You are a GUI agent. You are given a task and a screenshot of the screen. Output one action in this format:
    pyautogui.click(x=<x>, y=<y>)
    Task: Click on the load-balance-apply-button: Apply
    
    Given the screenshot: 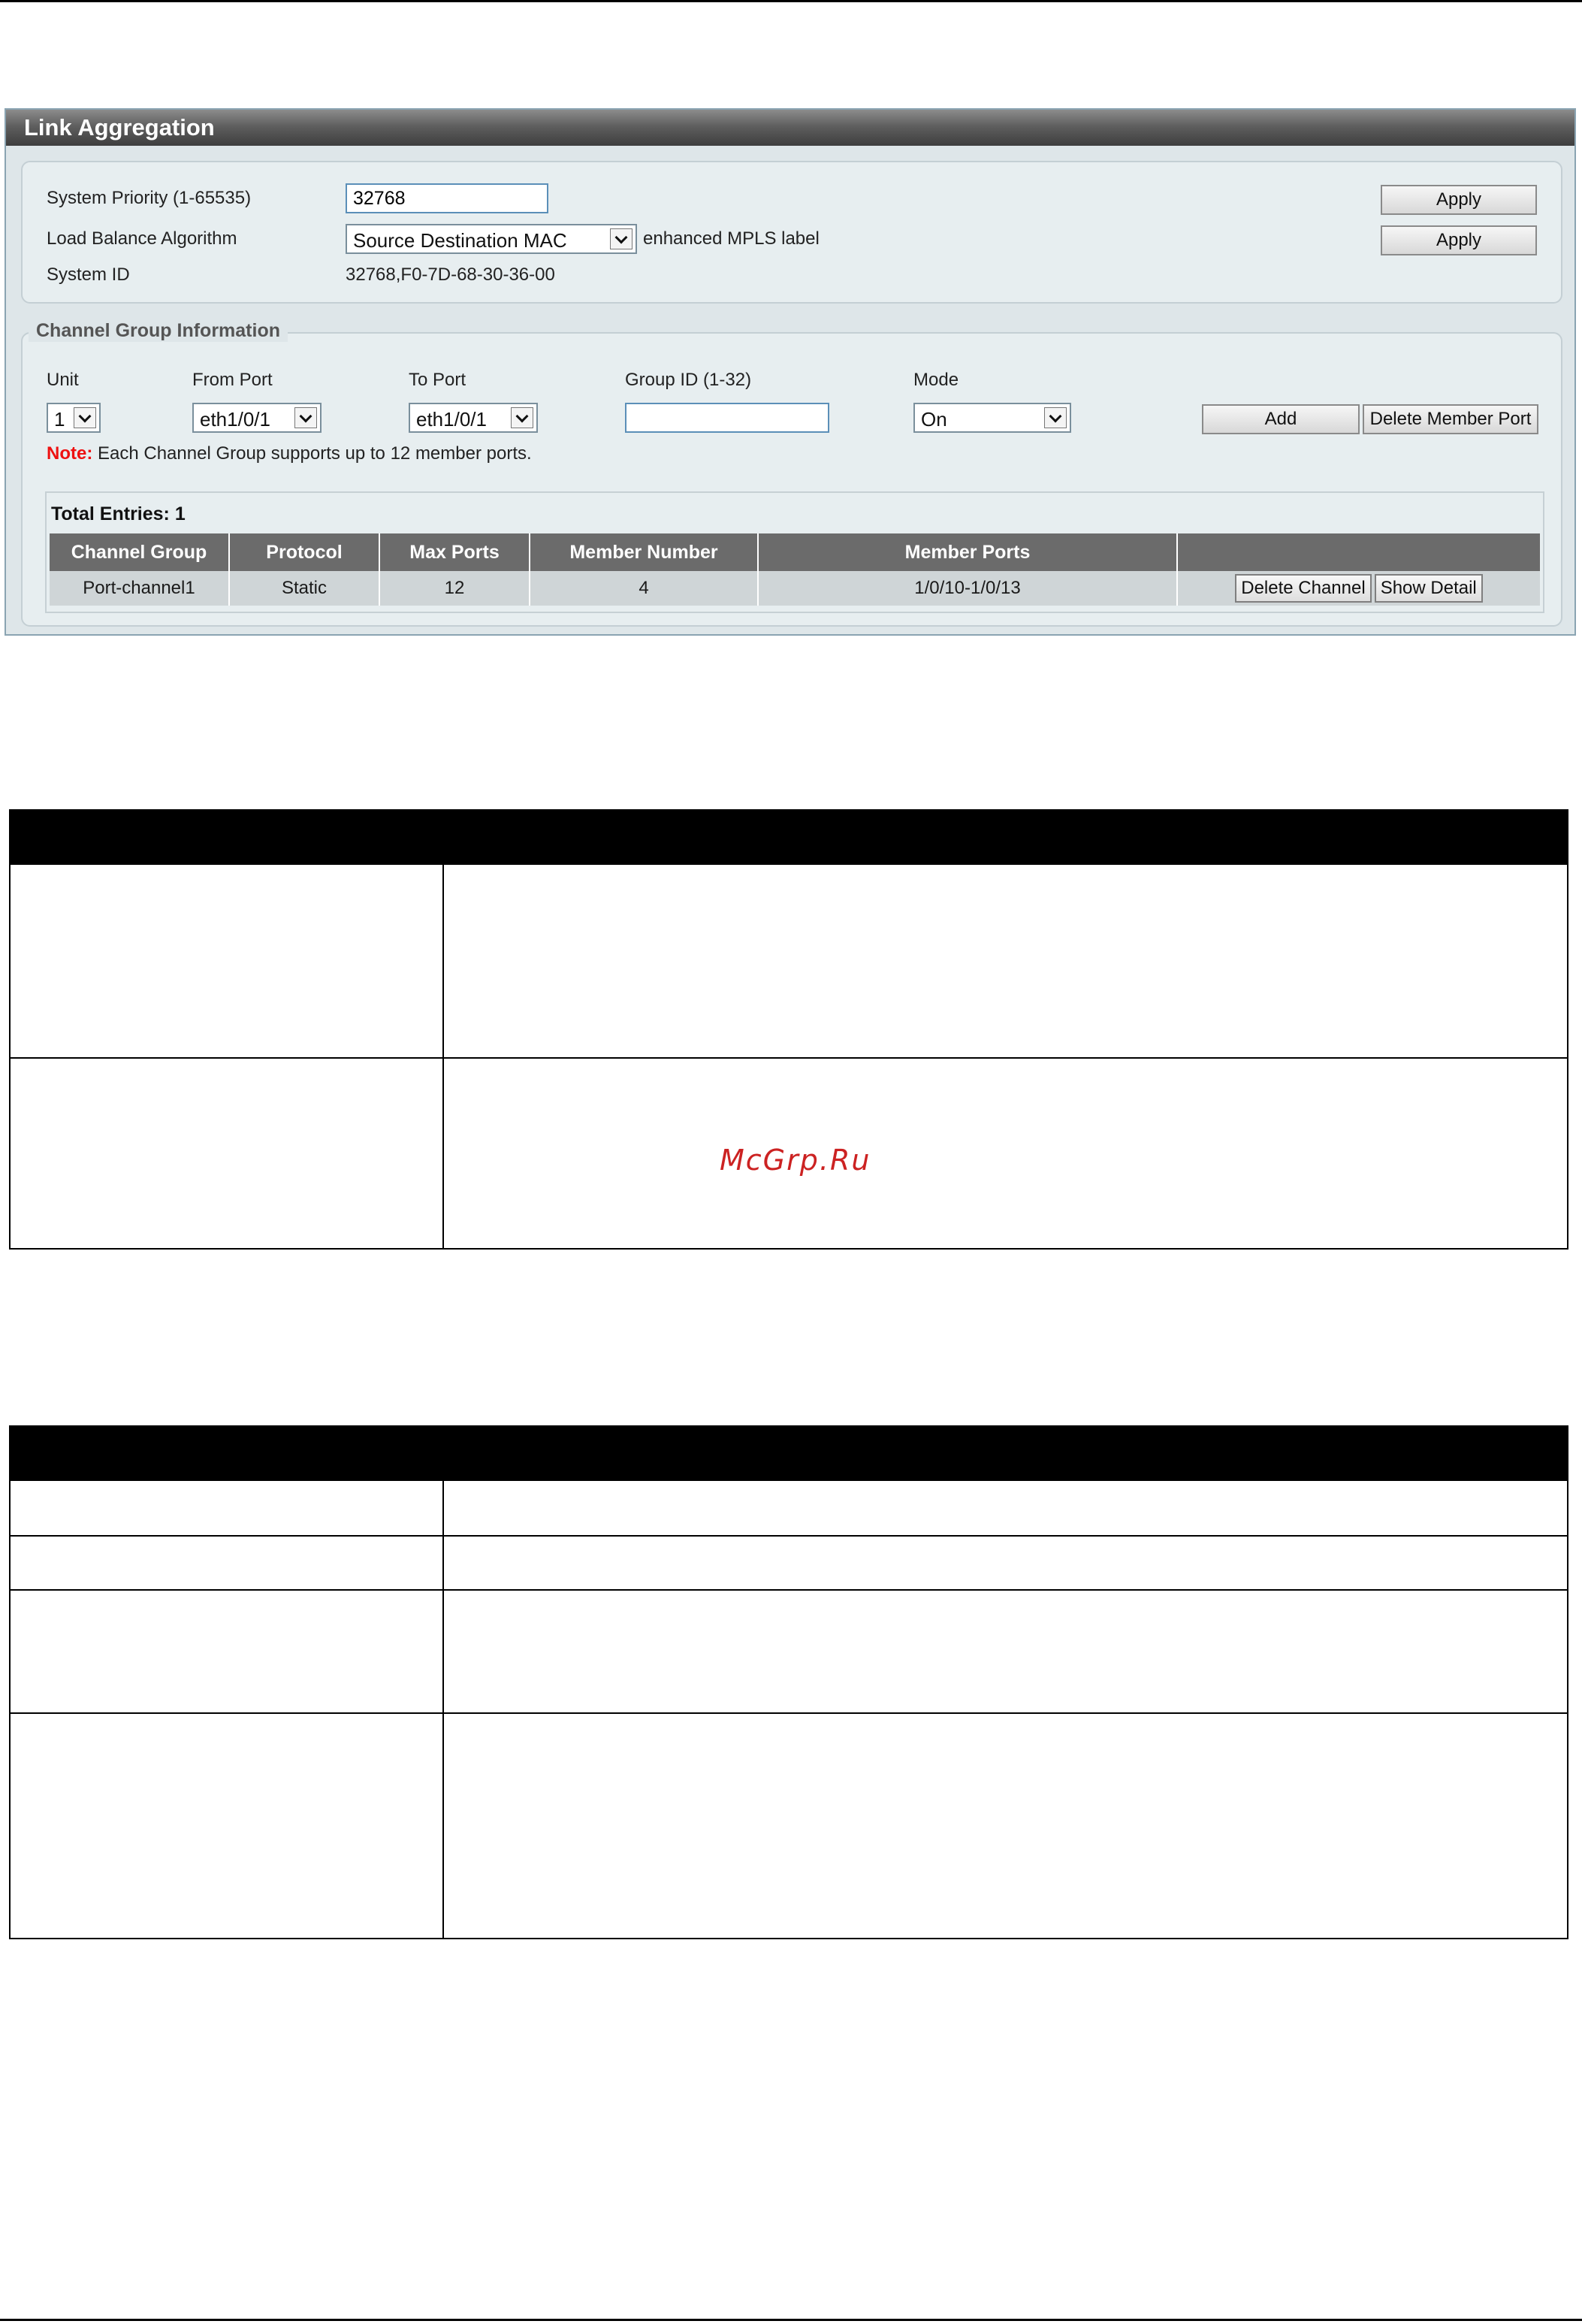 What is the action you would take?
    pyautogui.click(x=1459, y=240)
    